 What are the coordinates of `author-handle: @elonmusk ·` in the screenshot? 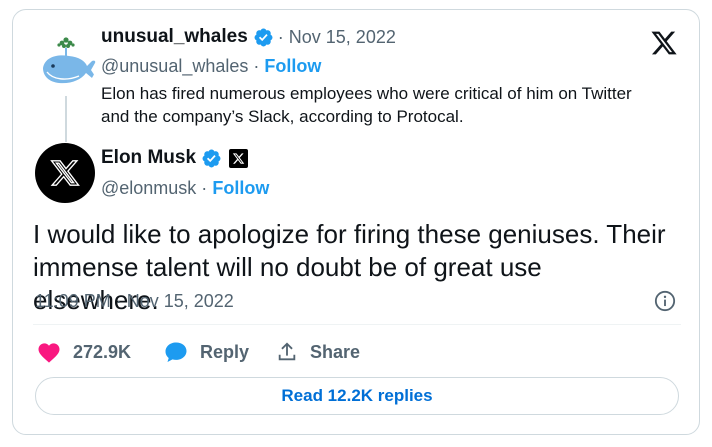 It's located at (154, 188).